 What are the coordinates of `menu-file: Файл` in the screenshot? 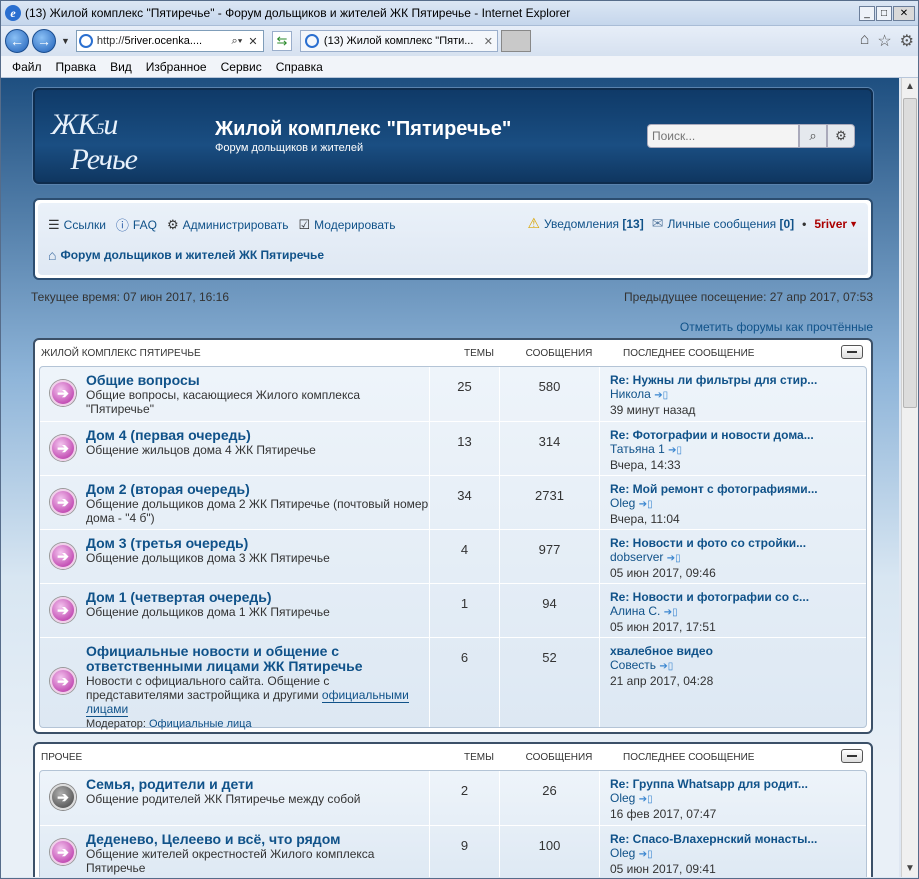 It's located at (27, 67).